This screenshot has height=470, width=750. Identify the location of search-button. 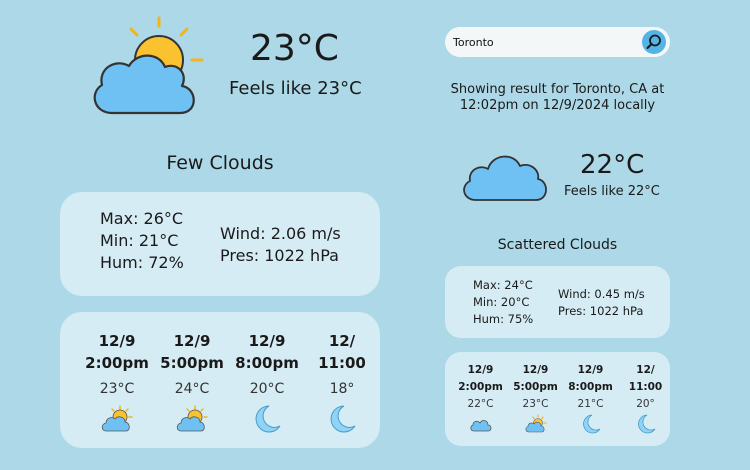
(654, 42).